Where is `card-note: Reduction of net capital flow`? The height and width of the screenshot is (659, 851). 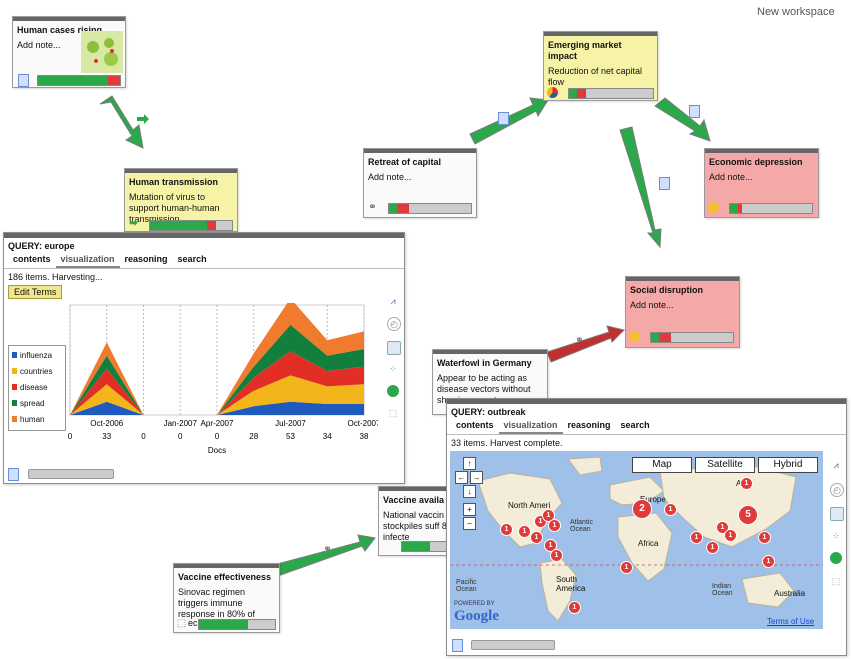 card-note: Reduction of net capital flow is located at coordinates (600, 77).